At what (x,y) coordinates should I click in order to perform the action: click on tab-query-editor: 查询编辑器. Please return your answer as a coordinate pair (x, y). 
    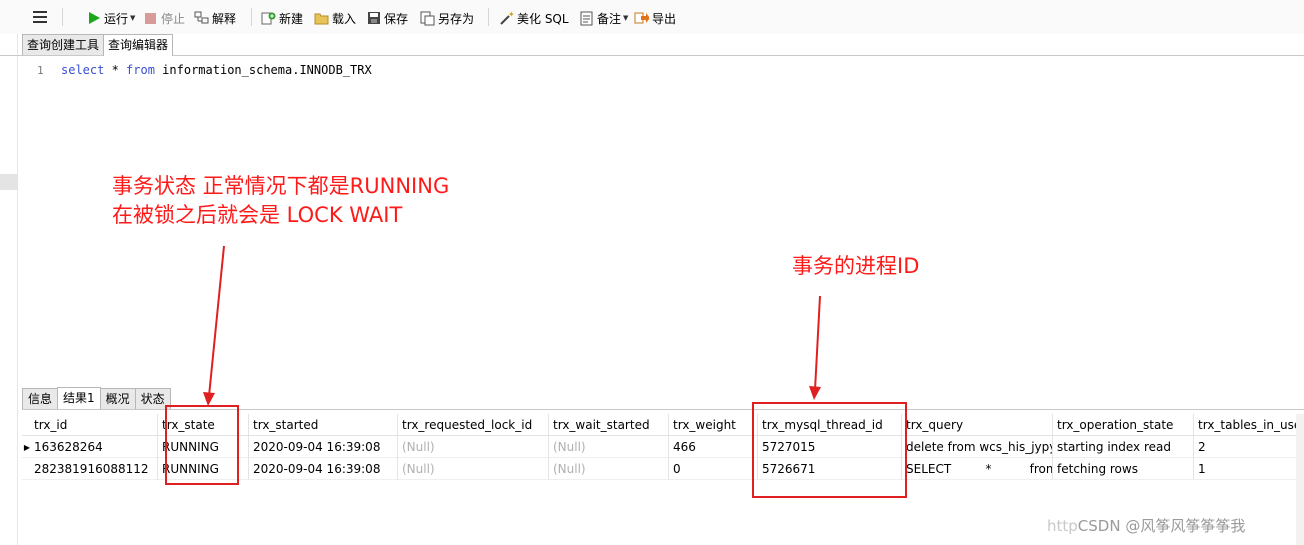
    Looking at the image, I should click on (138, 45).